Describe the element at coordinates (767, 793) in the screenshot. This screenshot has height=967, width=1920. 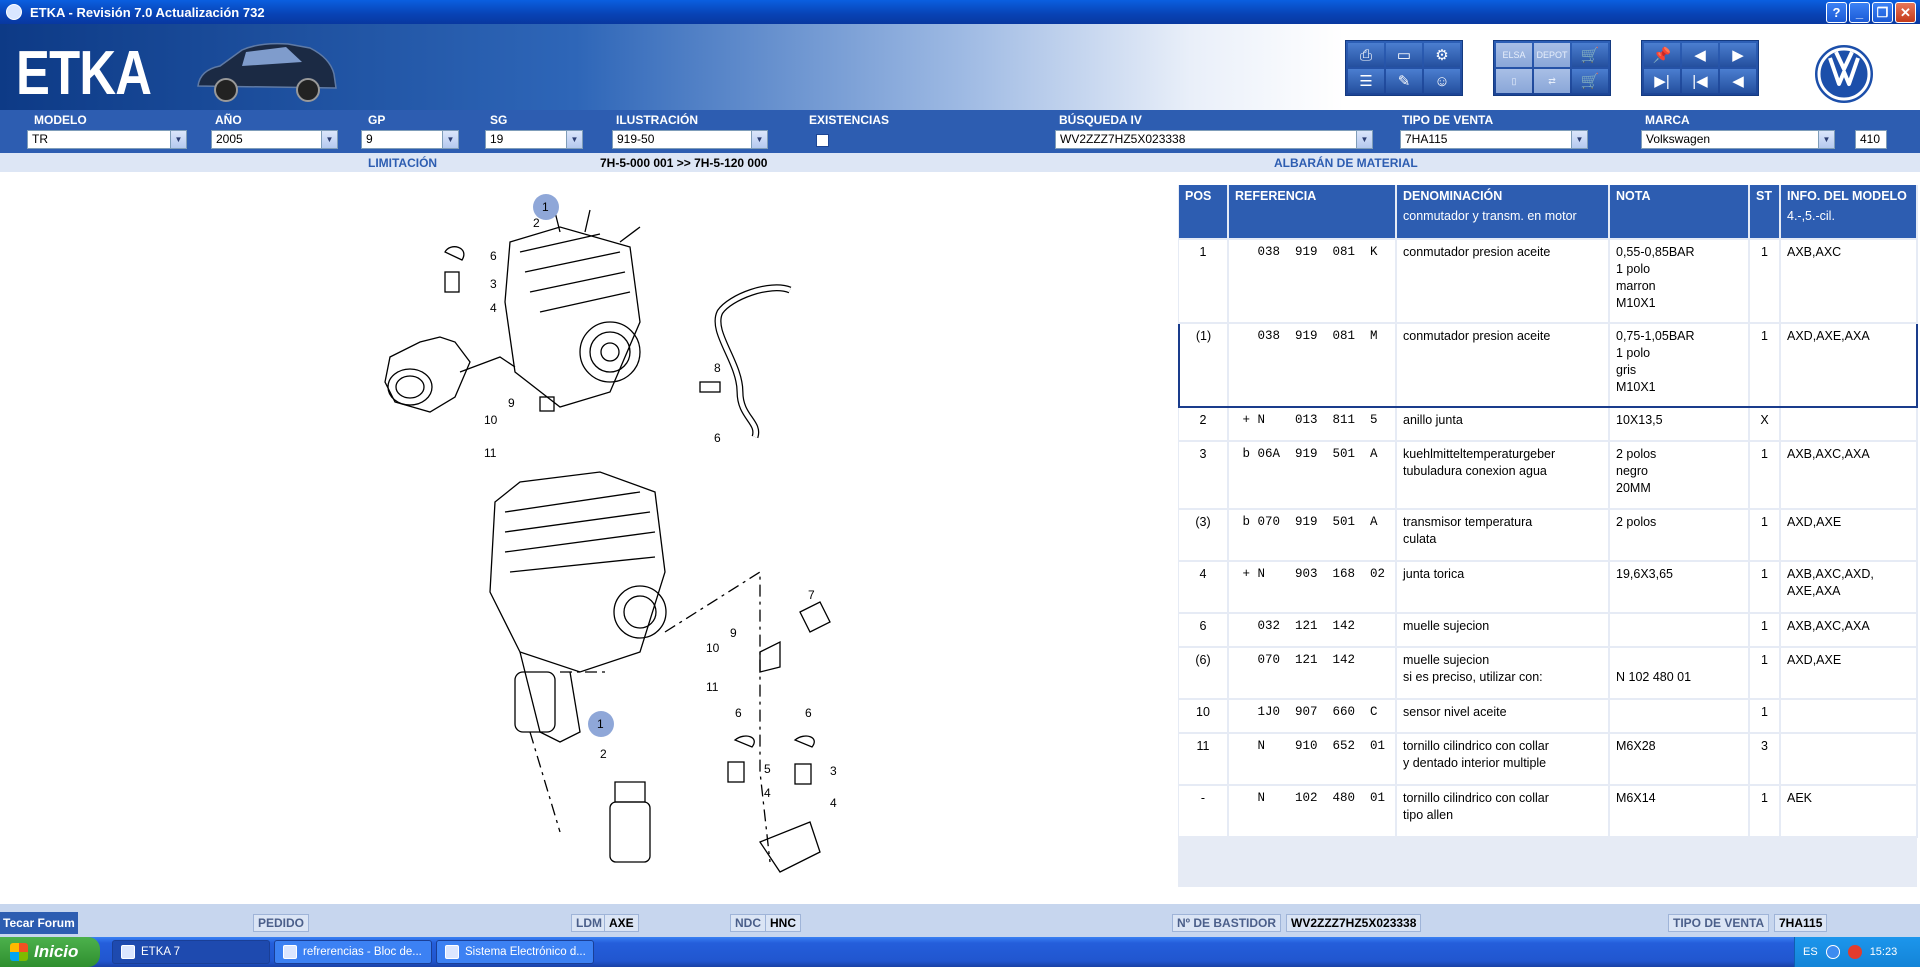
I see `callout-4b: 4` at that location.